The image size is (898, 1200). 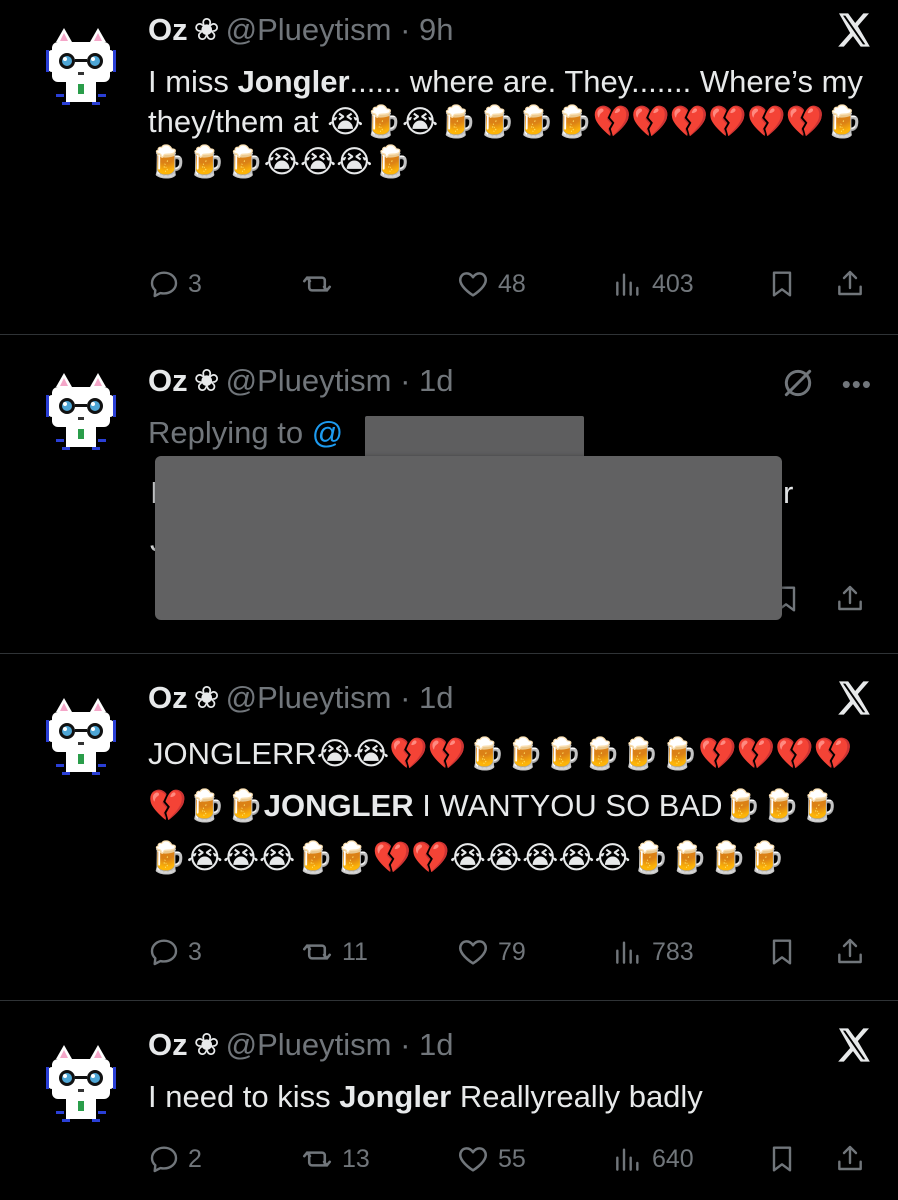 I want to click on action-bar: 3 48 403, so click(x=510, y=284).